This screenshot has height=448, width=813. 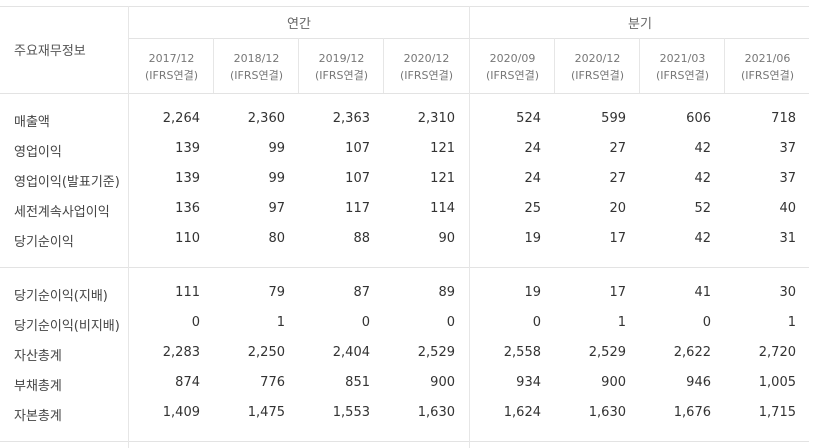 I want to click on row-label: 자산총계, so click(x=38, y=356).